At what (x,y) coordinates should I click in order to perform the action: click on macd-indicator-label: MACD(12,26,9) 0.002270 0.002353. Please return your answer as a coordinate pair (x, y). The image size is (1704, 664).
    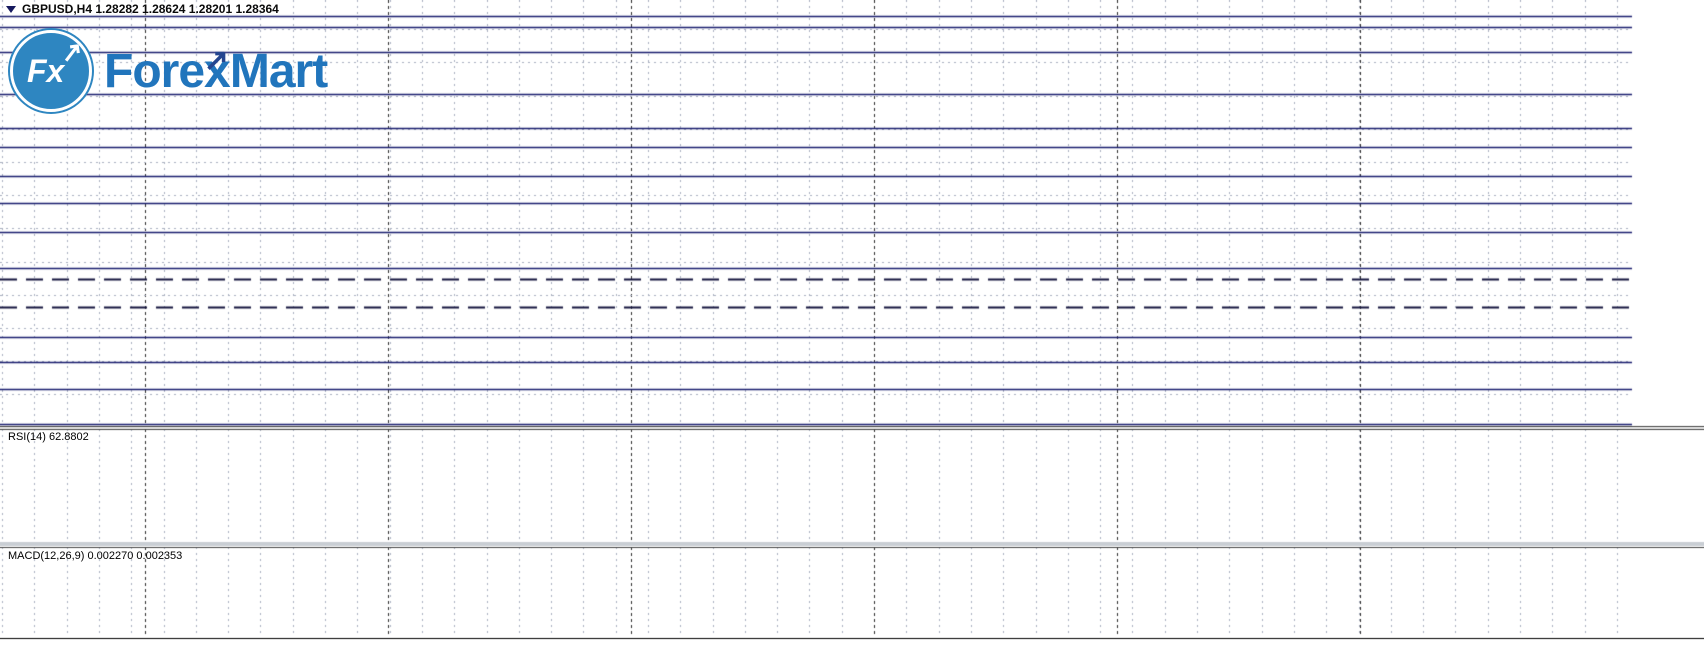
    Looking at the image, I should click on (95, 556).